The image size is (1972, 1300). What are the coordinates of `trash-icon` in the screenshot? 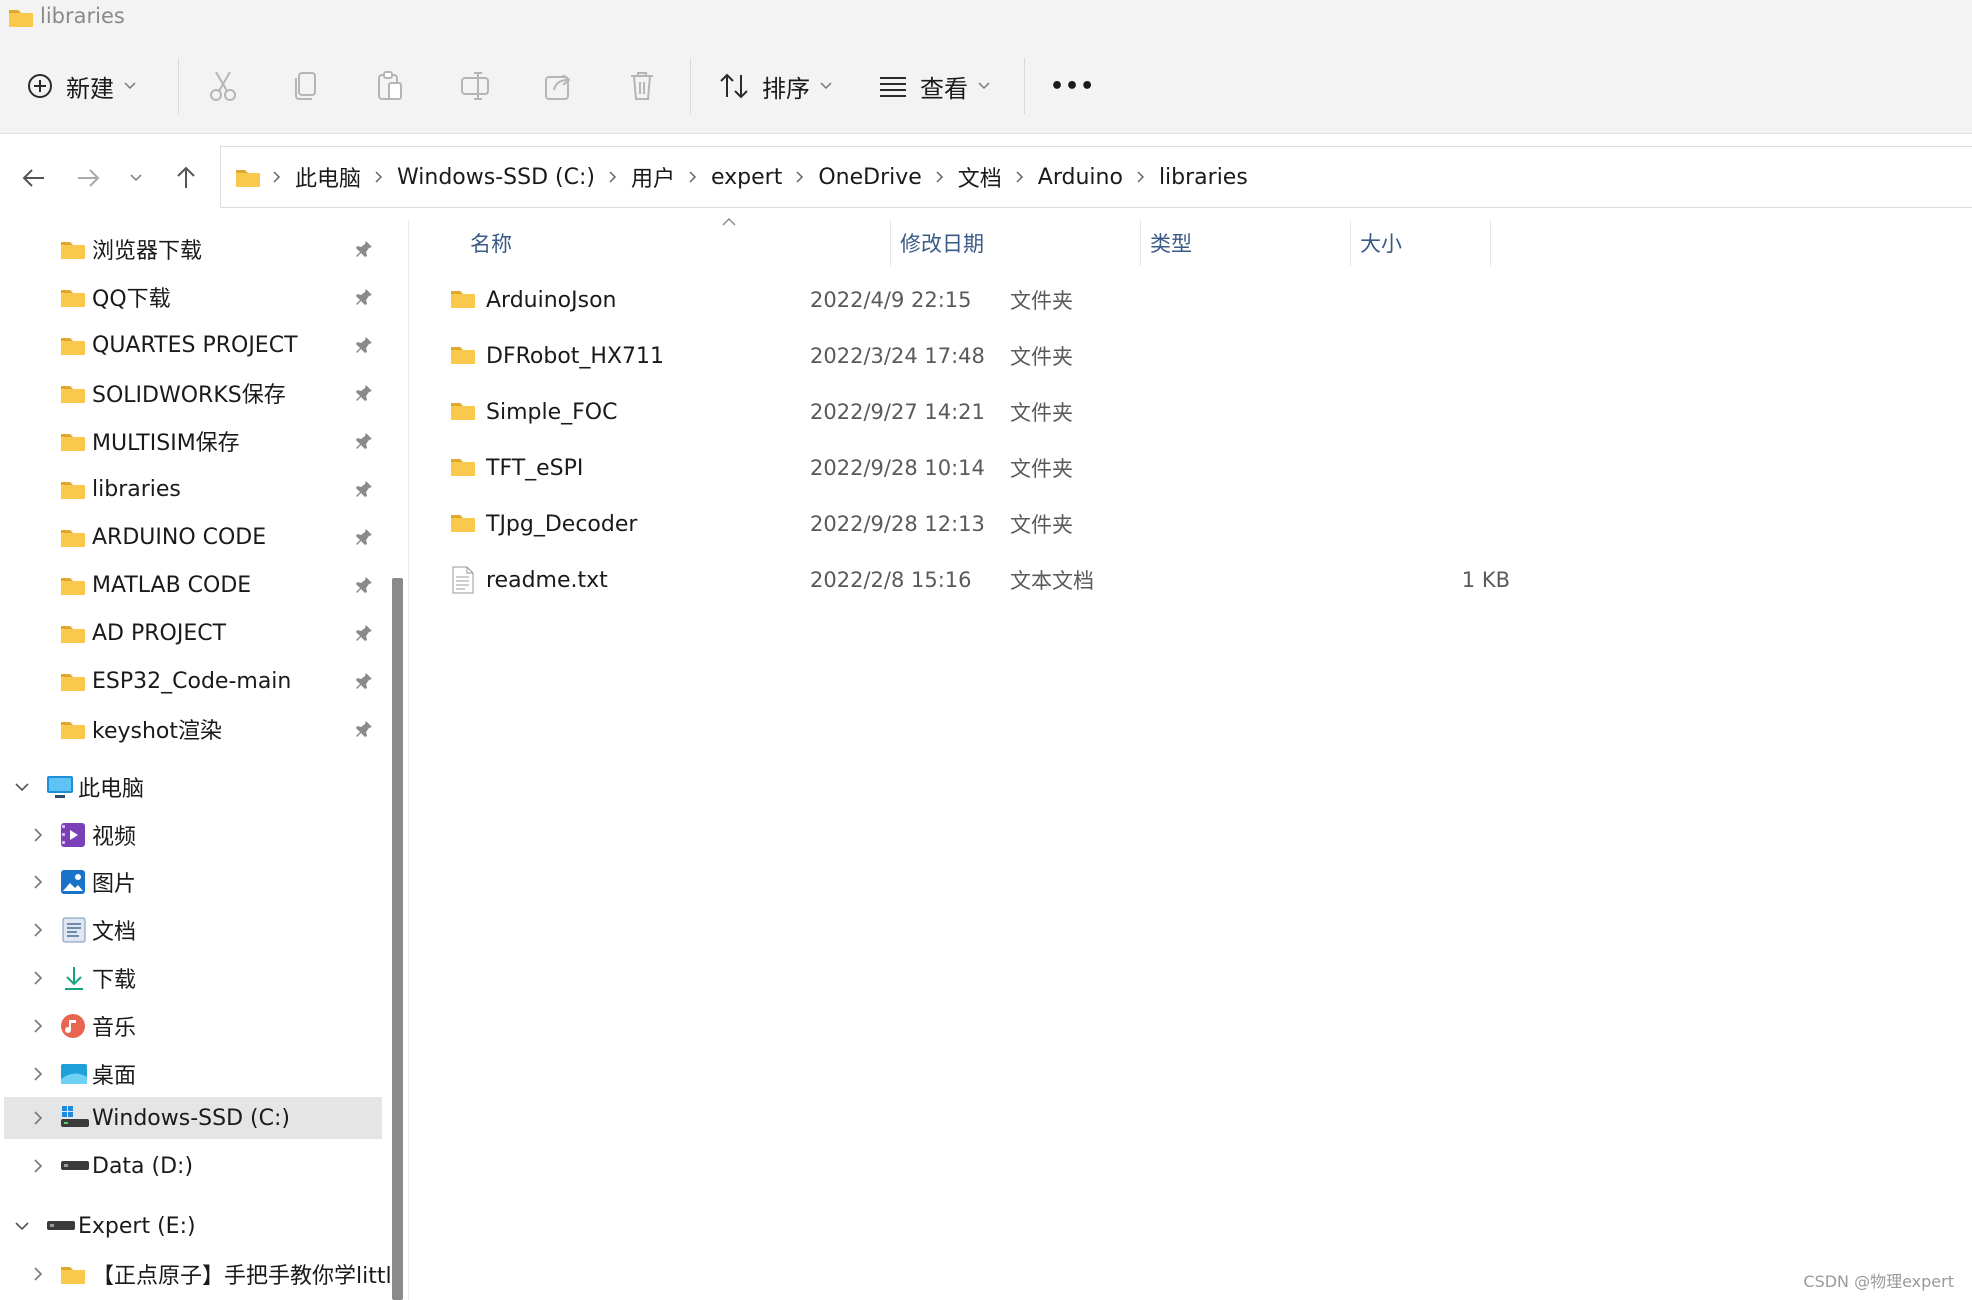 It's located at (642, 86).